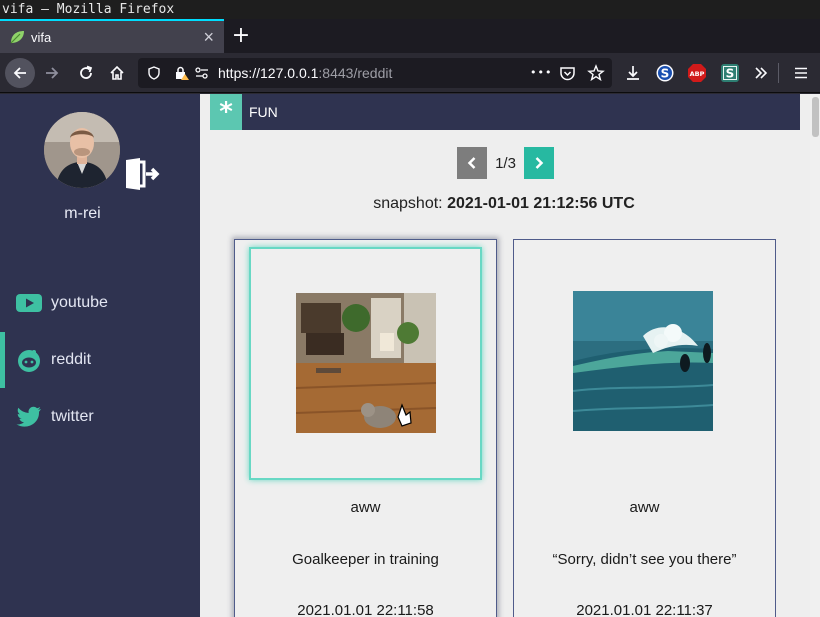 The image size is (820, 617). I want to click on url-path: :8443/reddit, so click(355, 73).